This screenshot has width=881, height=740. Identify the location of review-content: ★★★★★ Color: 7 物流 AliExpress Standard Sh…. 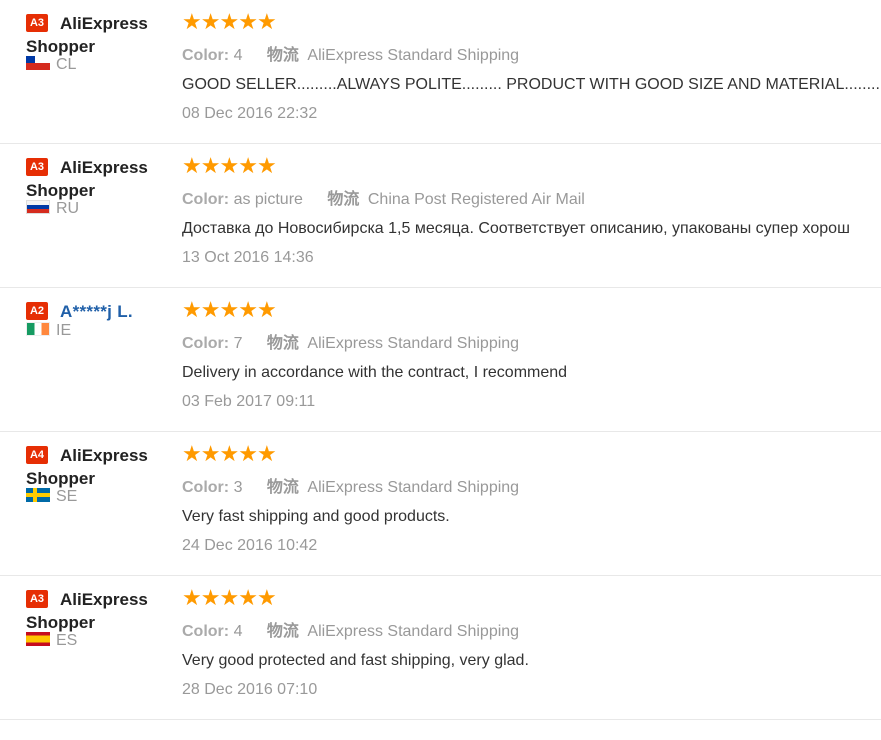
(531, 354).